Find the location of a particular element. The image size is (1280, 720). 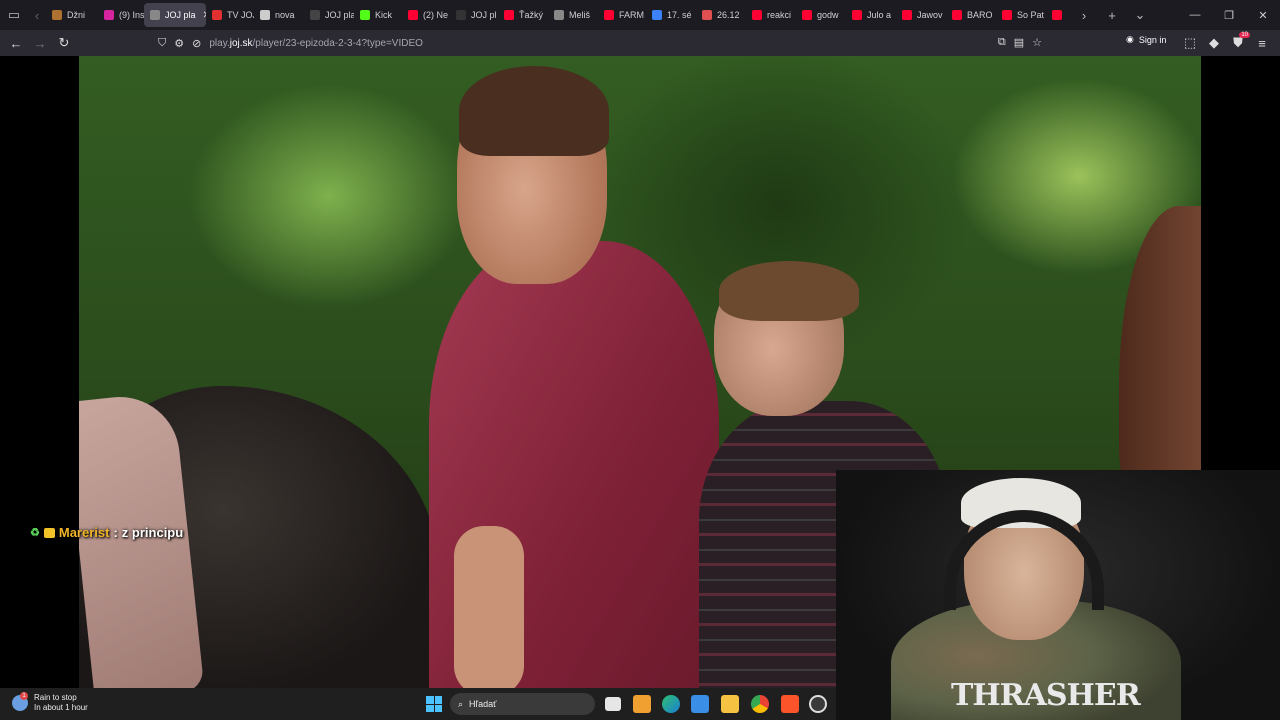

weather-badge: 1 is located at coordinates (24, 696).